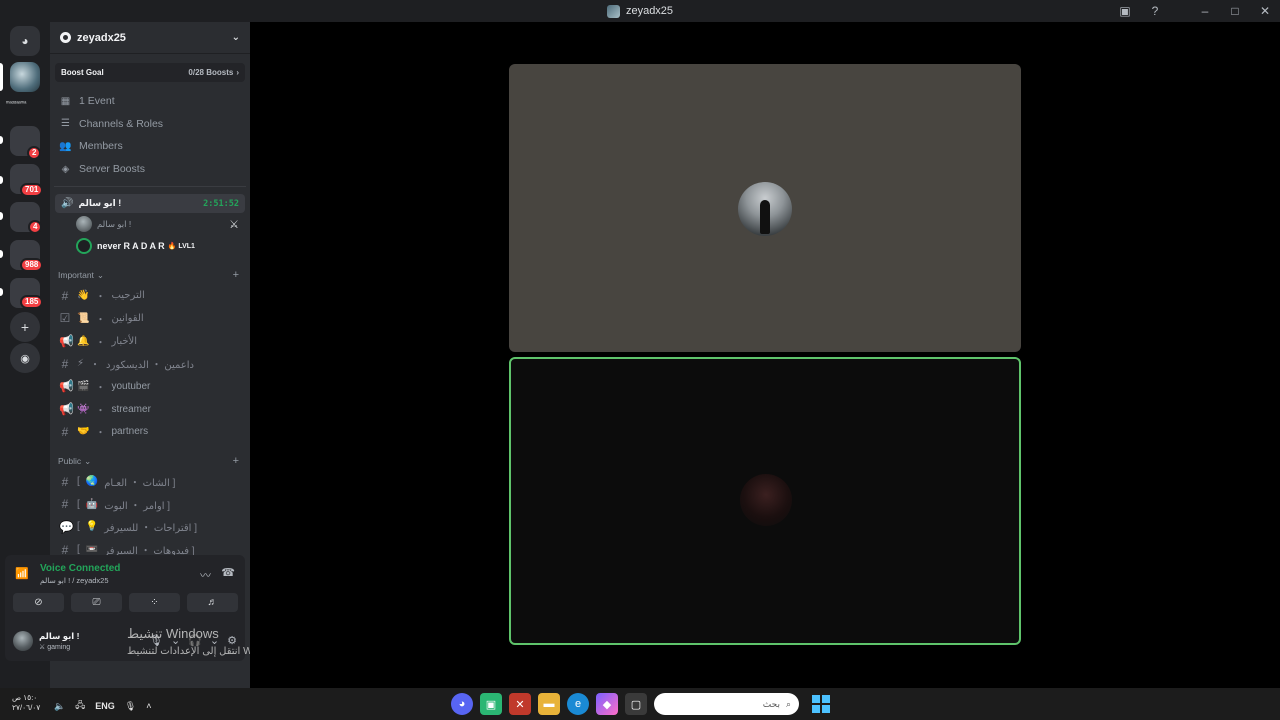 This screenshot has width=1280, height=720. Describe the element at coordinates (66, 526) in the screenshot. I see `forum-icon: 💬` at that location.